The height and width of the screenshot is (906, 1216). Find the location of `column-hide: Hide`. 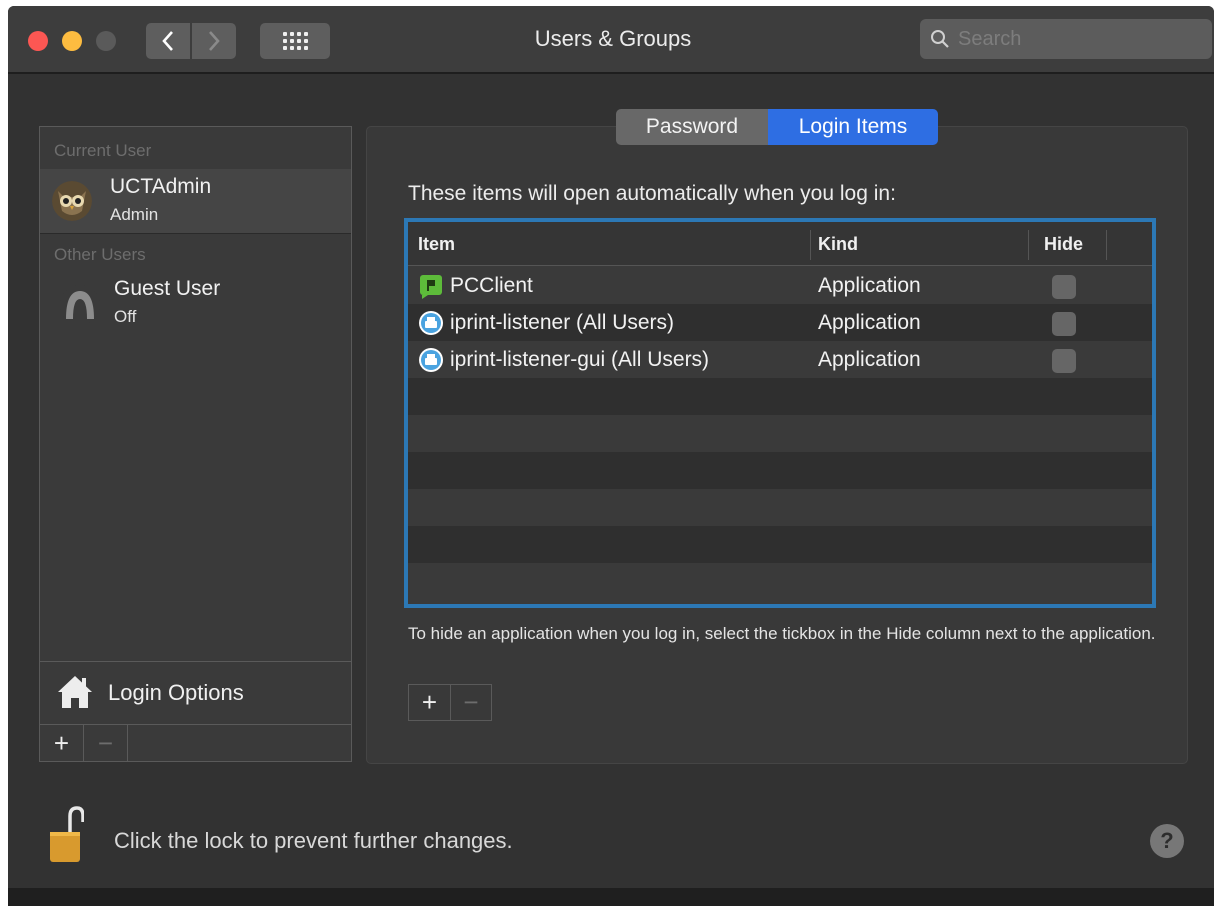

column-hide: Hide is located at coordinates (1063, 244).